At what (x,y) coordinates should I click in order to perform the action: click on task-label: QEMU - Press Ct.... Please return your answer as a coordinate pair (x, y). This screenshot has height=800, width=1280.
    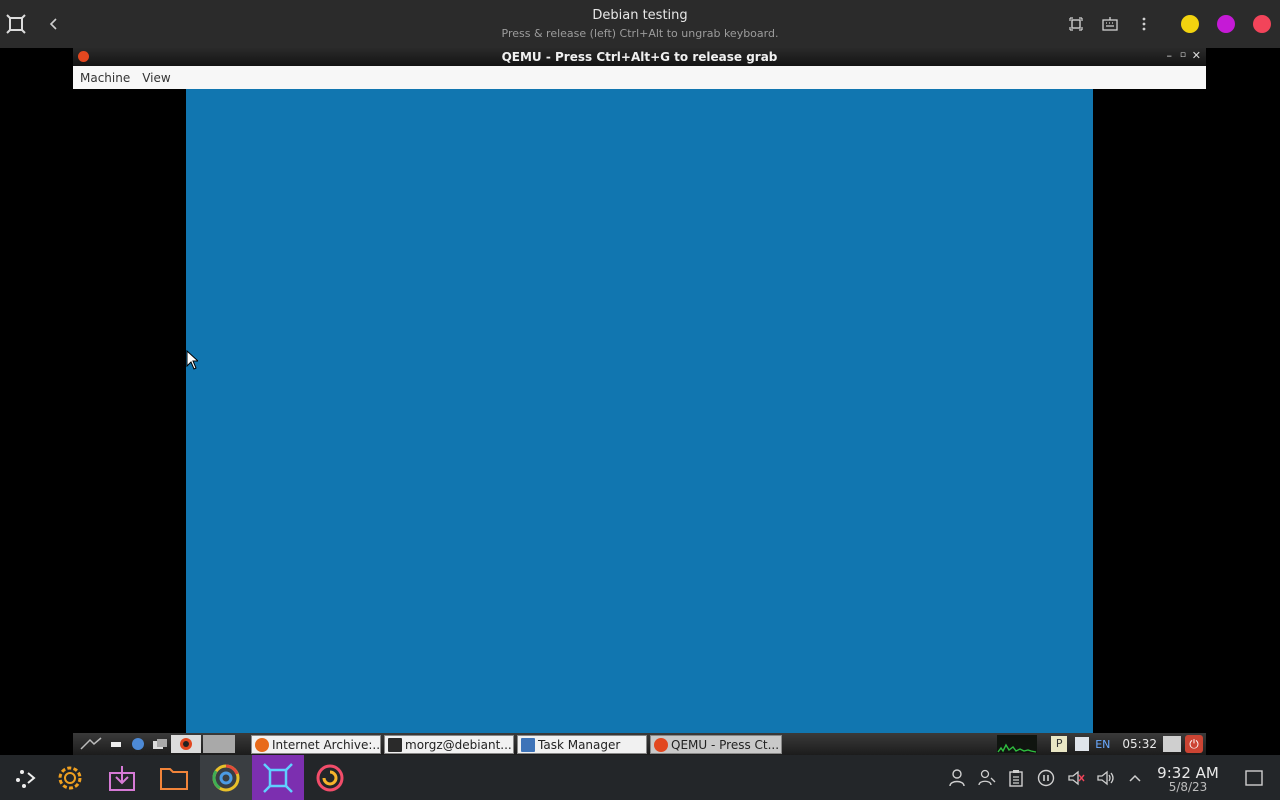
    Looking at the image, I should click on (725, 744).